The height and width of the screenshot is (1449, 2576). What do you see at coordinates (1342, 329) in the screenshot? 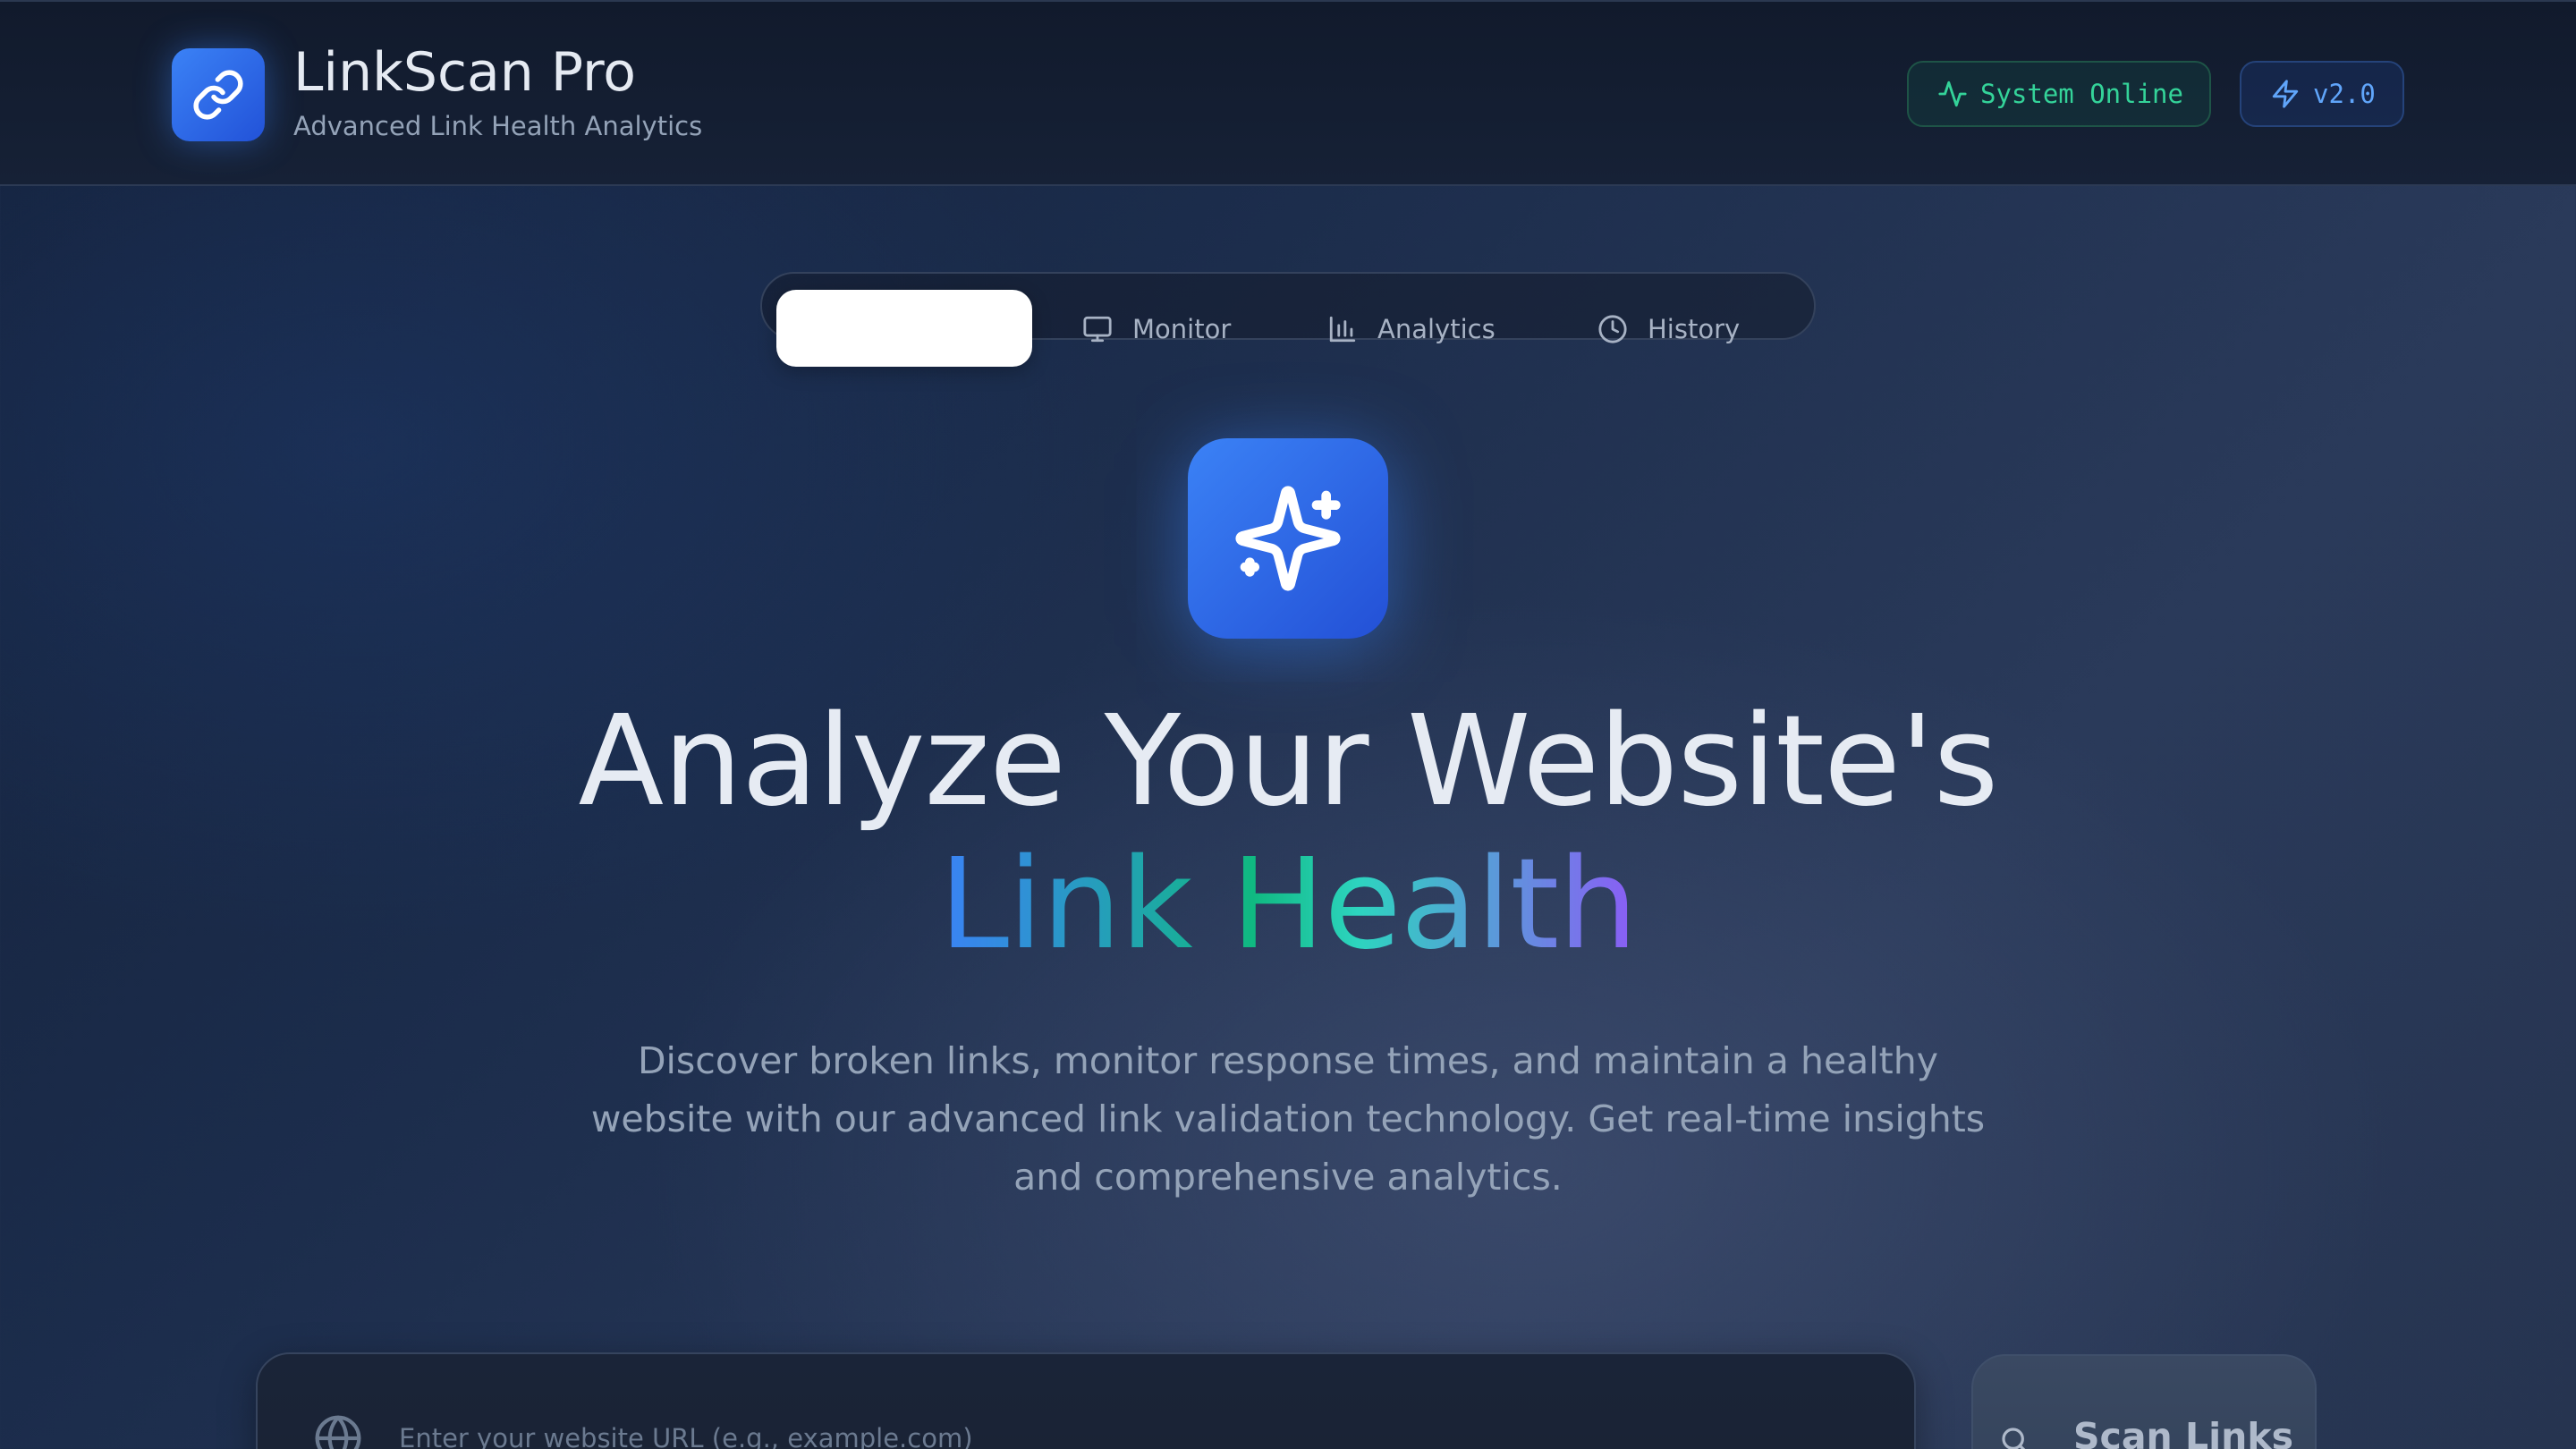
I see `bar-chart-icon` at bounding box center [1342, 329].